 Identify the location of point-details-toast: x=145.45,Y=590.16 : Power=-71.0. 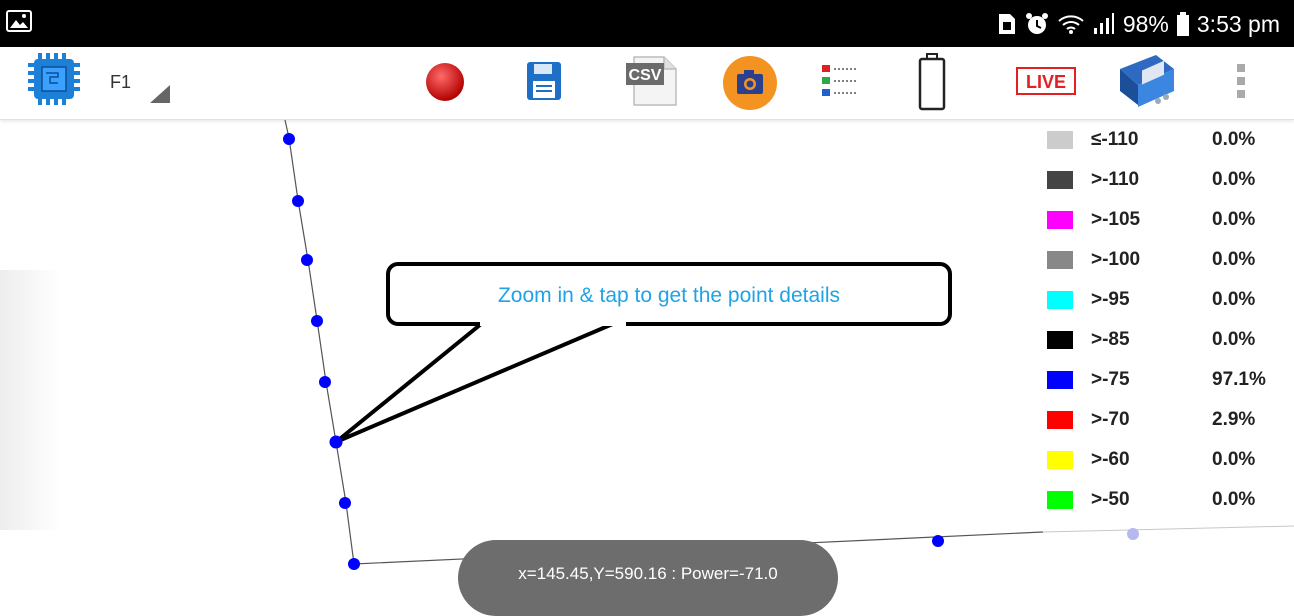
(648, 578).